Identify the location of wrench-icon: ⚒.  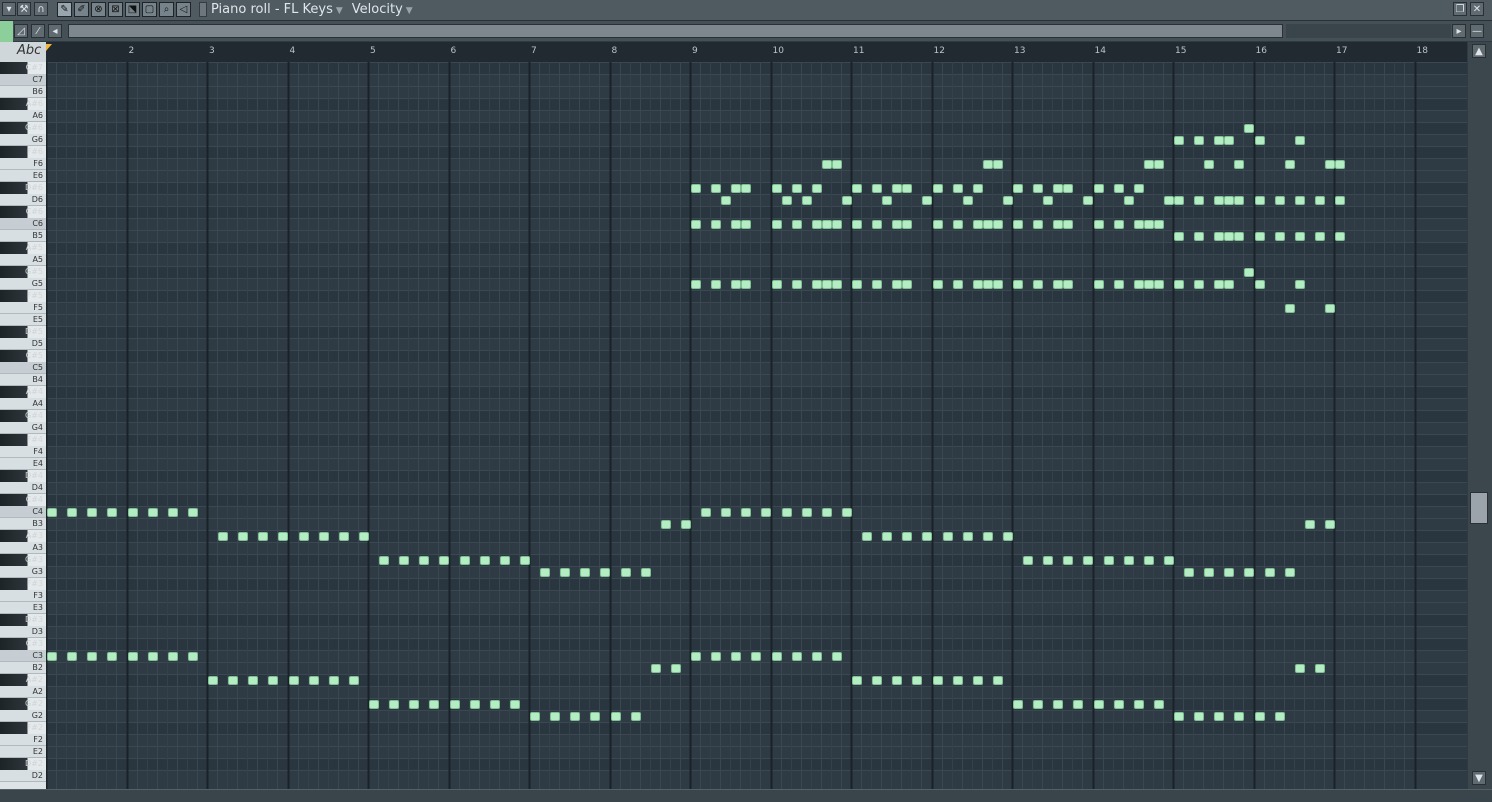
(24, 9).